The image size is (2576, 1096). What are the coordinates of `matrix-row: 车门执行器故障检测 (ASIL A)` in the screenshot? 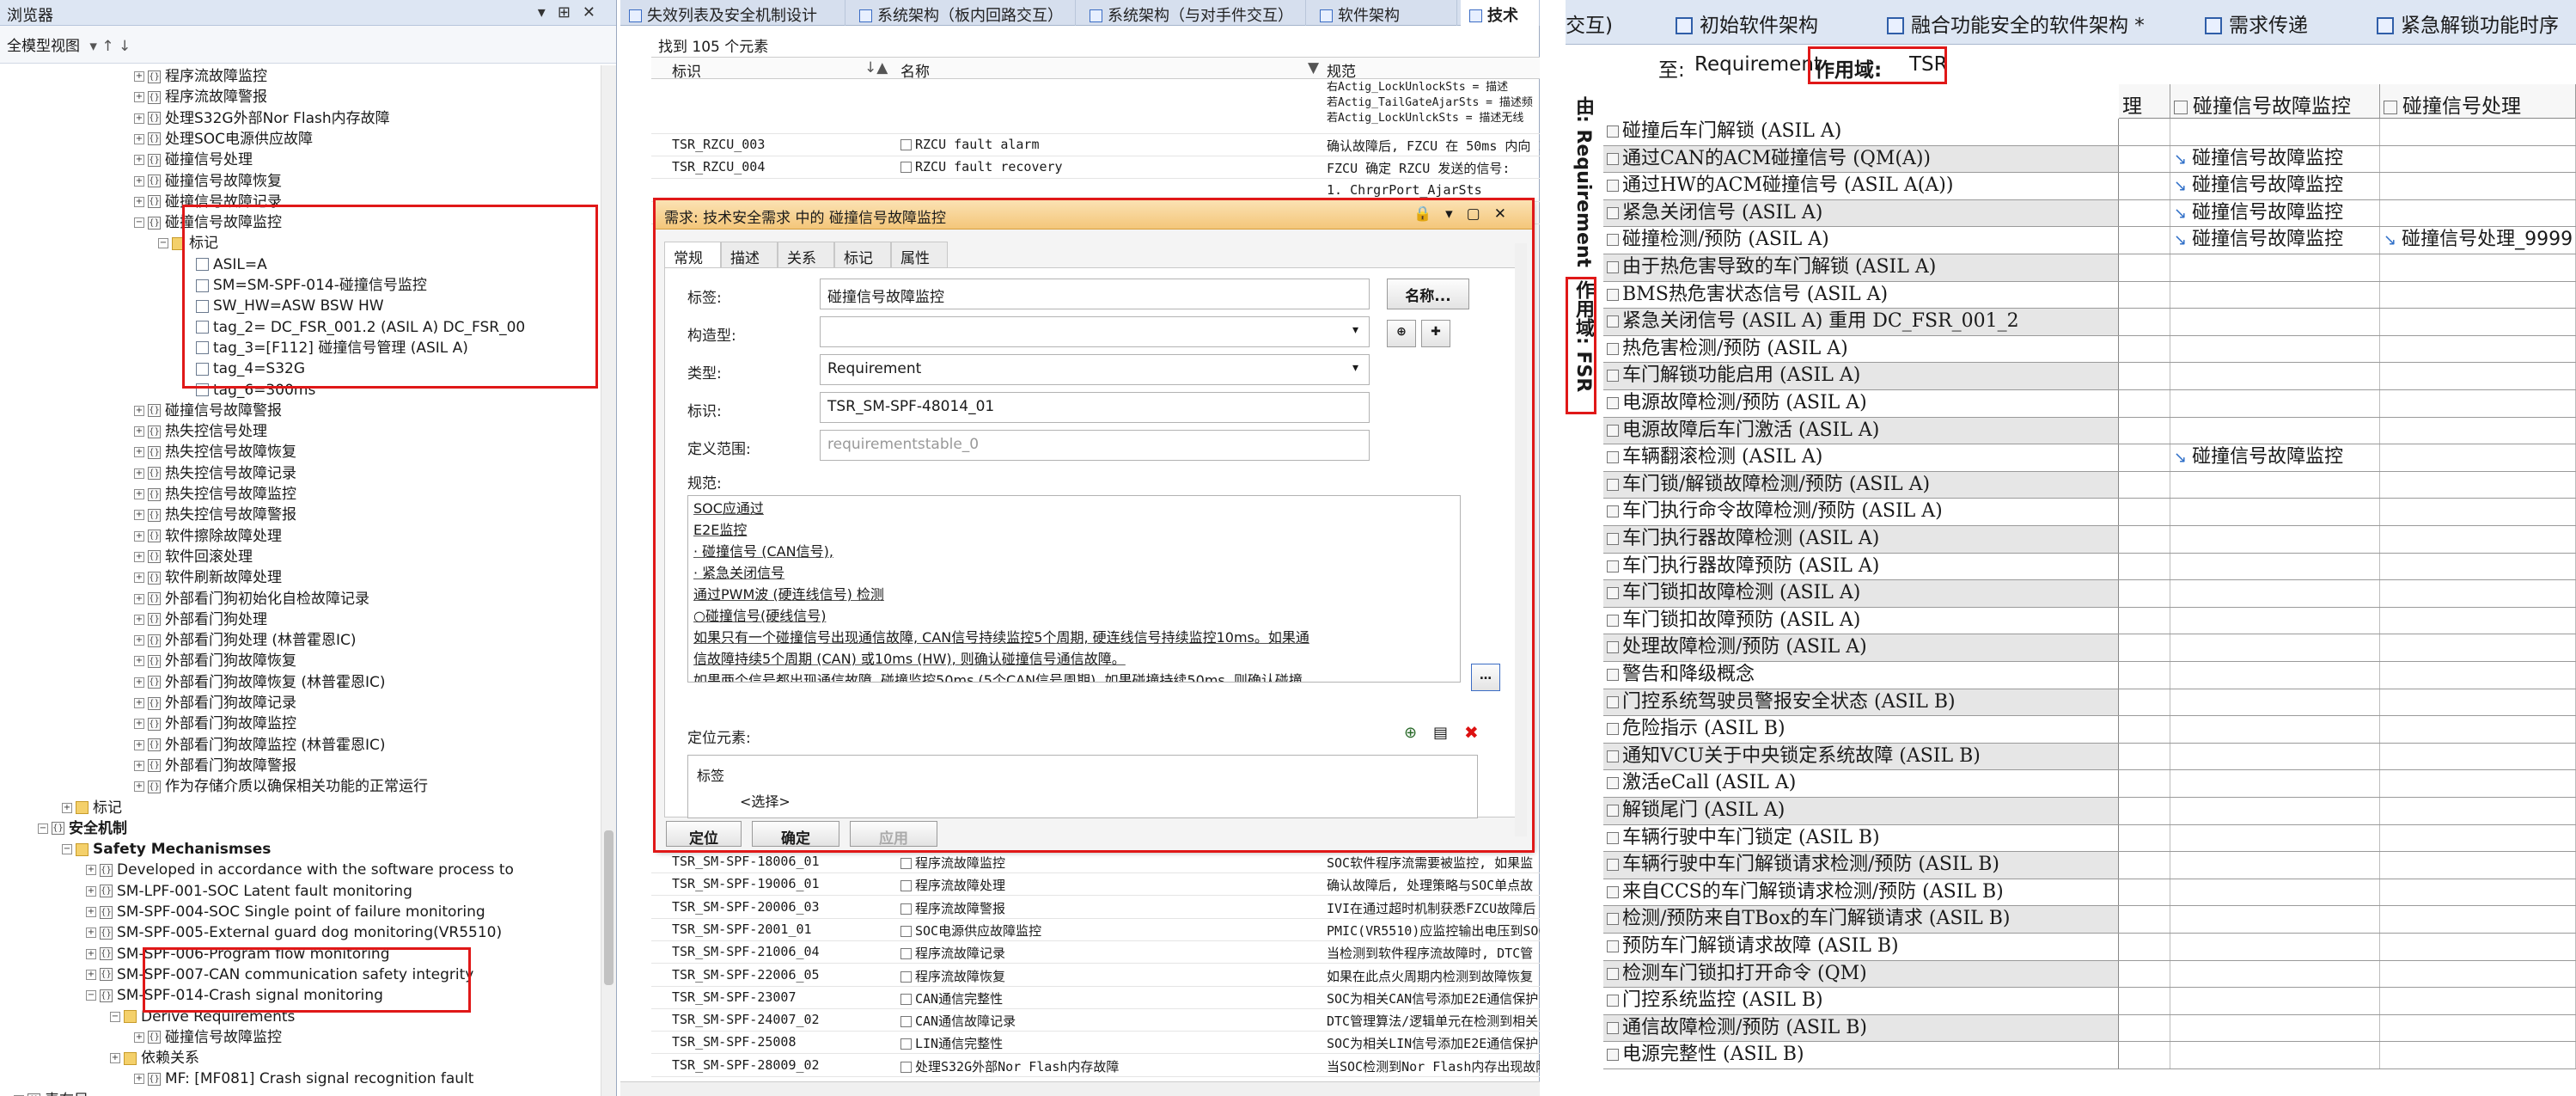 It's located at (2089, 540).